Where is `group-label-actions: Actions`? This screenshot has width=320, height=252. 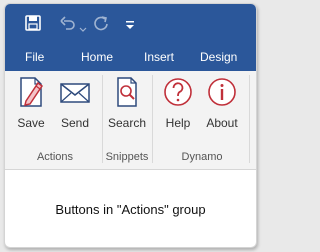 group-label-actions: Actions is located at coordinates (55, 157).